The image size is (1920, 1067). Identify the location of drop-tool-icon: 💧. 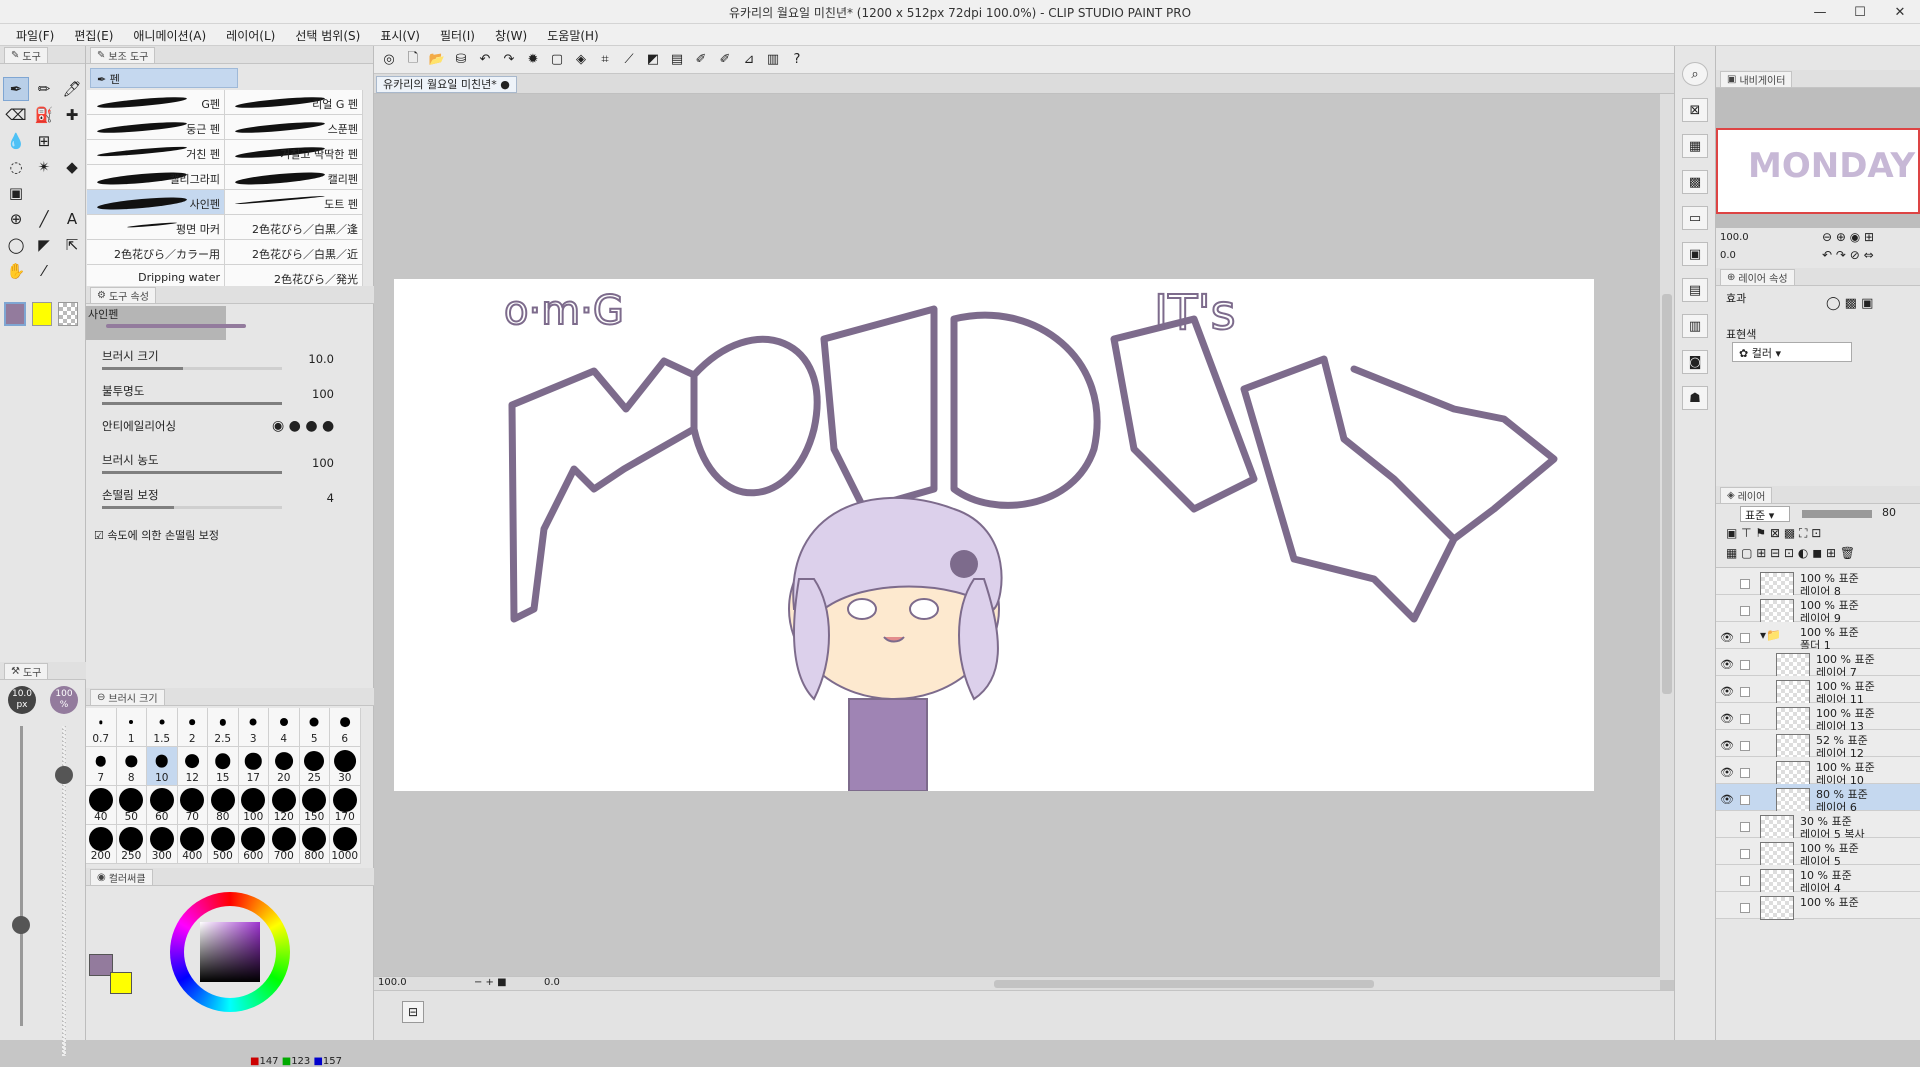
(16, 141).